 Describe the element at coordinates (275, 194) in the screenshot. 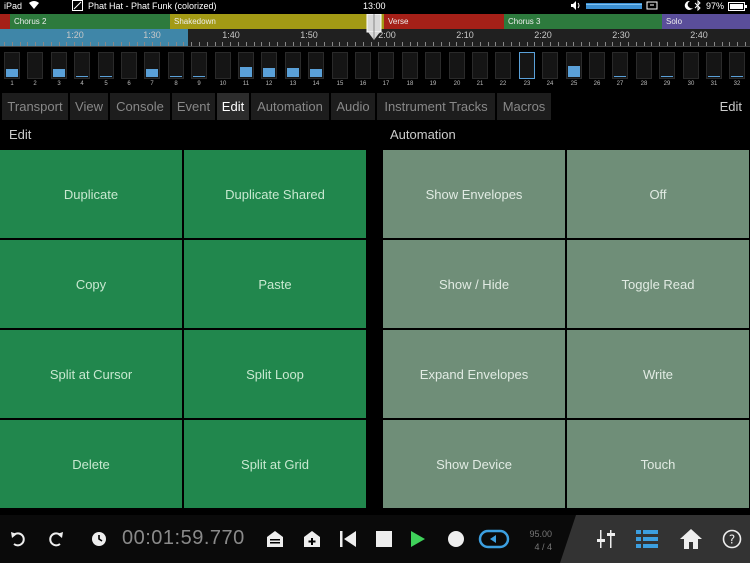

I see `duplicate-shared-button: Duplicate Shared` at that location.